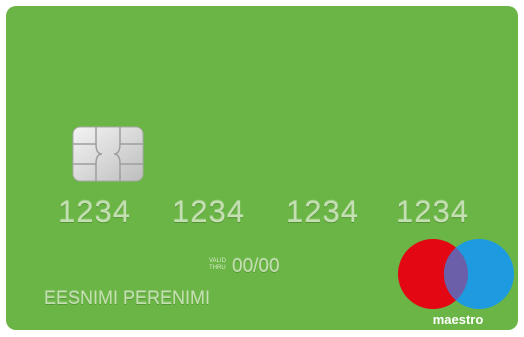 This screenshot has width=524, height=337. Describe the element at coordinates (94, 211) in the screenshot. I see `card-number-group-1: 1234` at that location.